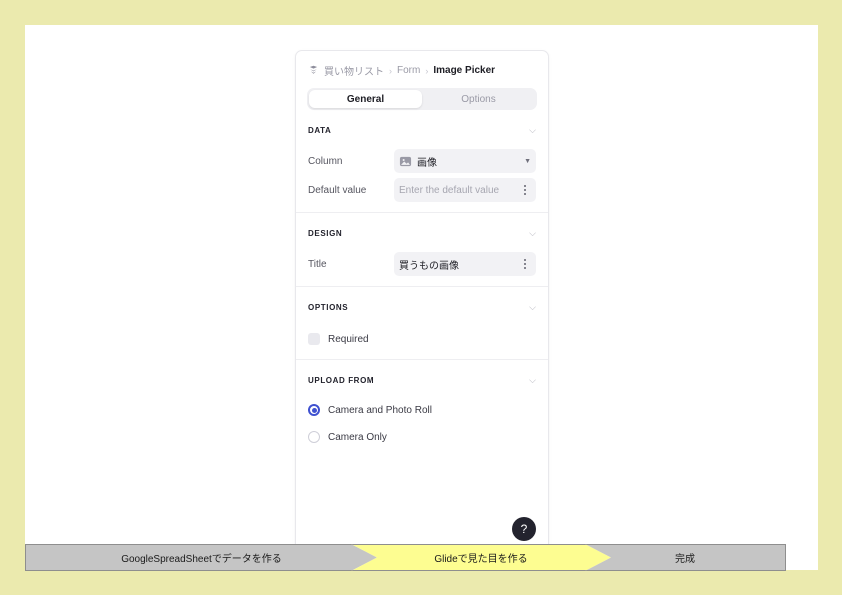 This screenshot has width=842, height=595. I want to click on image-icon, so click(405, 161).